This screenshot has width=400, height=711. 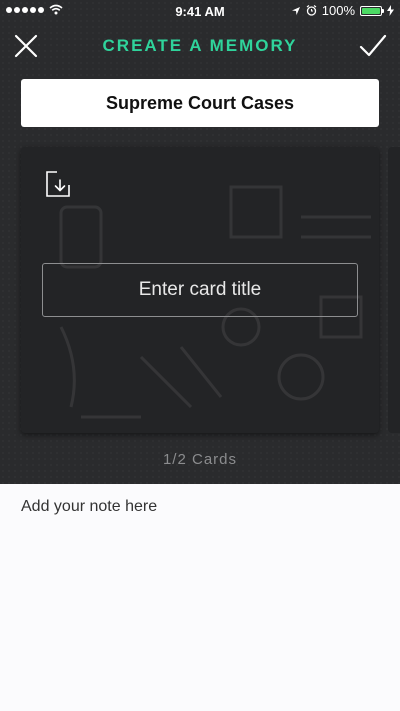 I want to click on import-icon, so click(x=58, y=184).